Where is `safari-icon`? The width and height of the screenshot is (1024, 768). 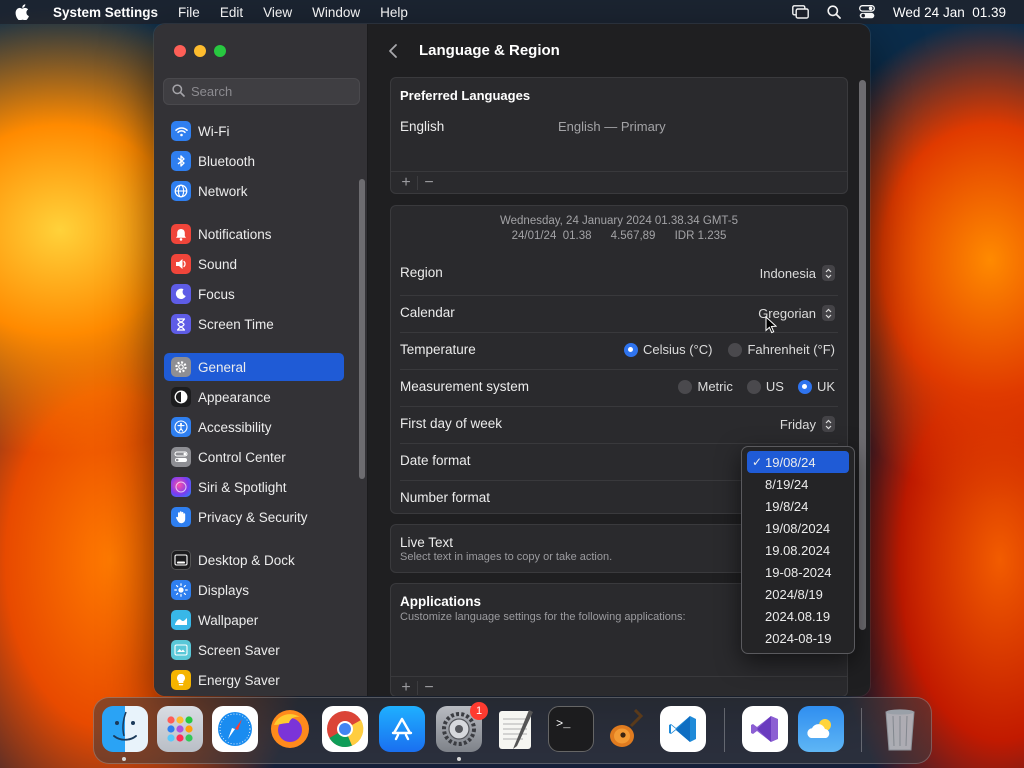 safari-icon is located at coordinates (235, 729).